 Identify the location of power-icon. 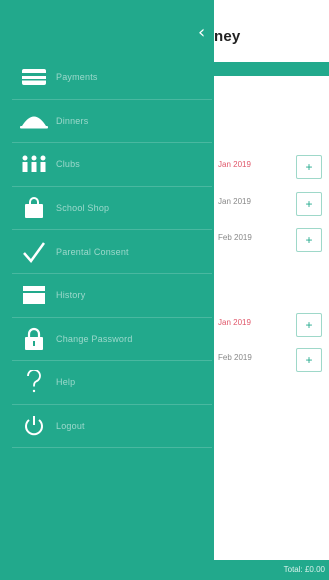
(34, 426).